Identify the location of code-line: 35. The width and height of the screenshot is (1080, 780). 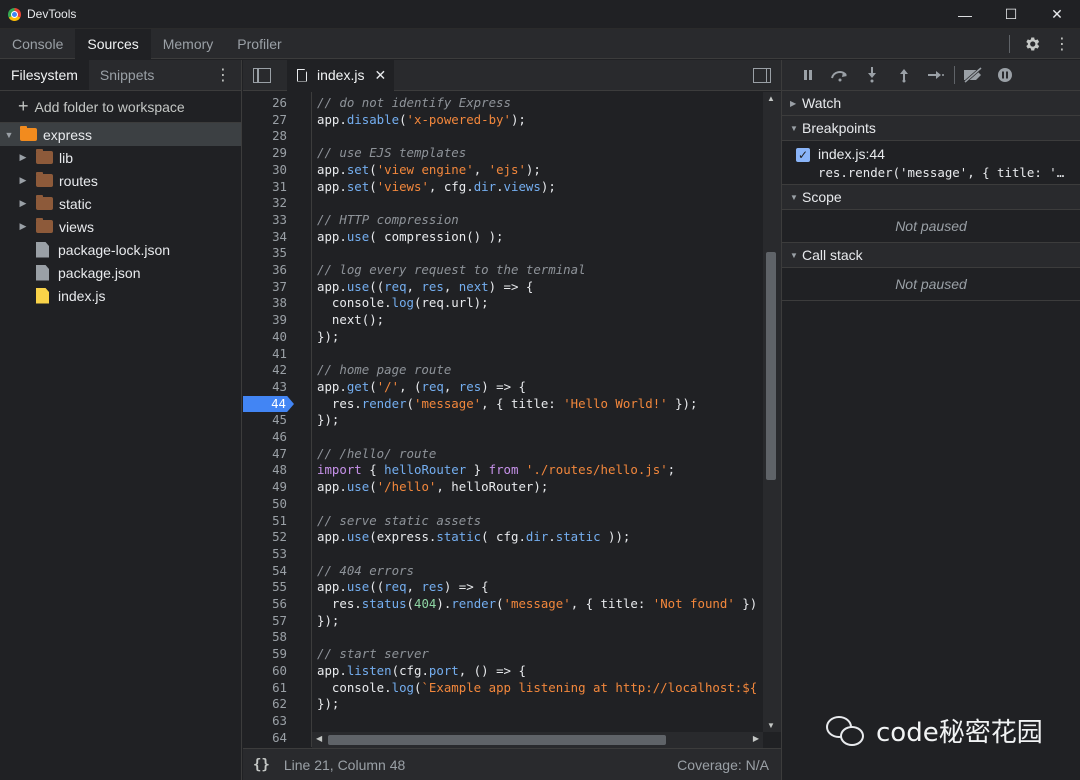
(503, 253).